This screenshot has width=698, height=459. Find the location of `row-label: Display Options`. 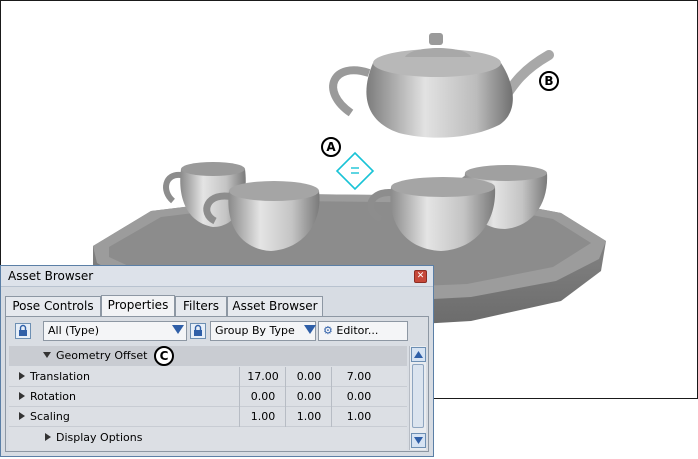

row-label: Display Options is located at coordinates (94, 438).